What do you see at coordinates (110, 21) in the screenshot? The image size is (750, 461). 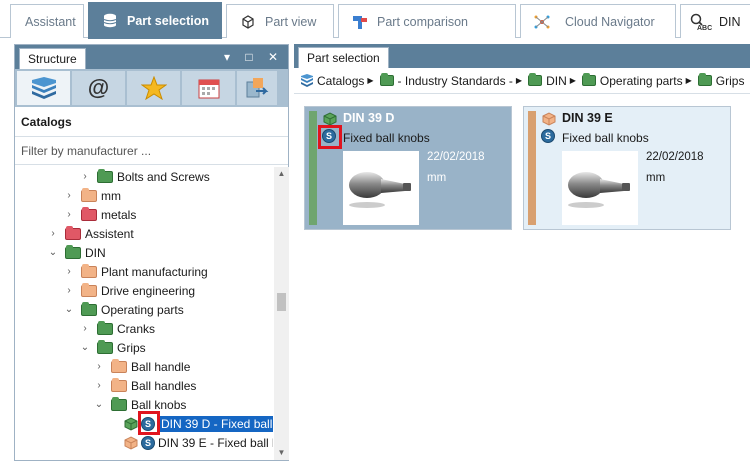 I see `database-icon` at bounding box center [110, 21].